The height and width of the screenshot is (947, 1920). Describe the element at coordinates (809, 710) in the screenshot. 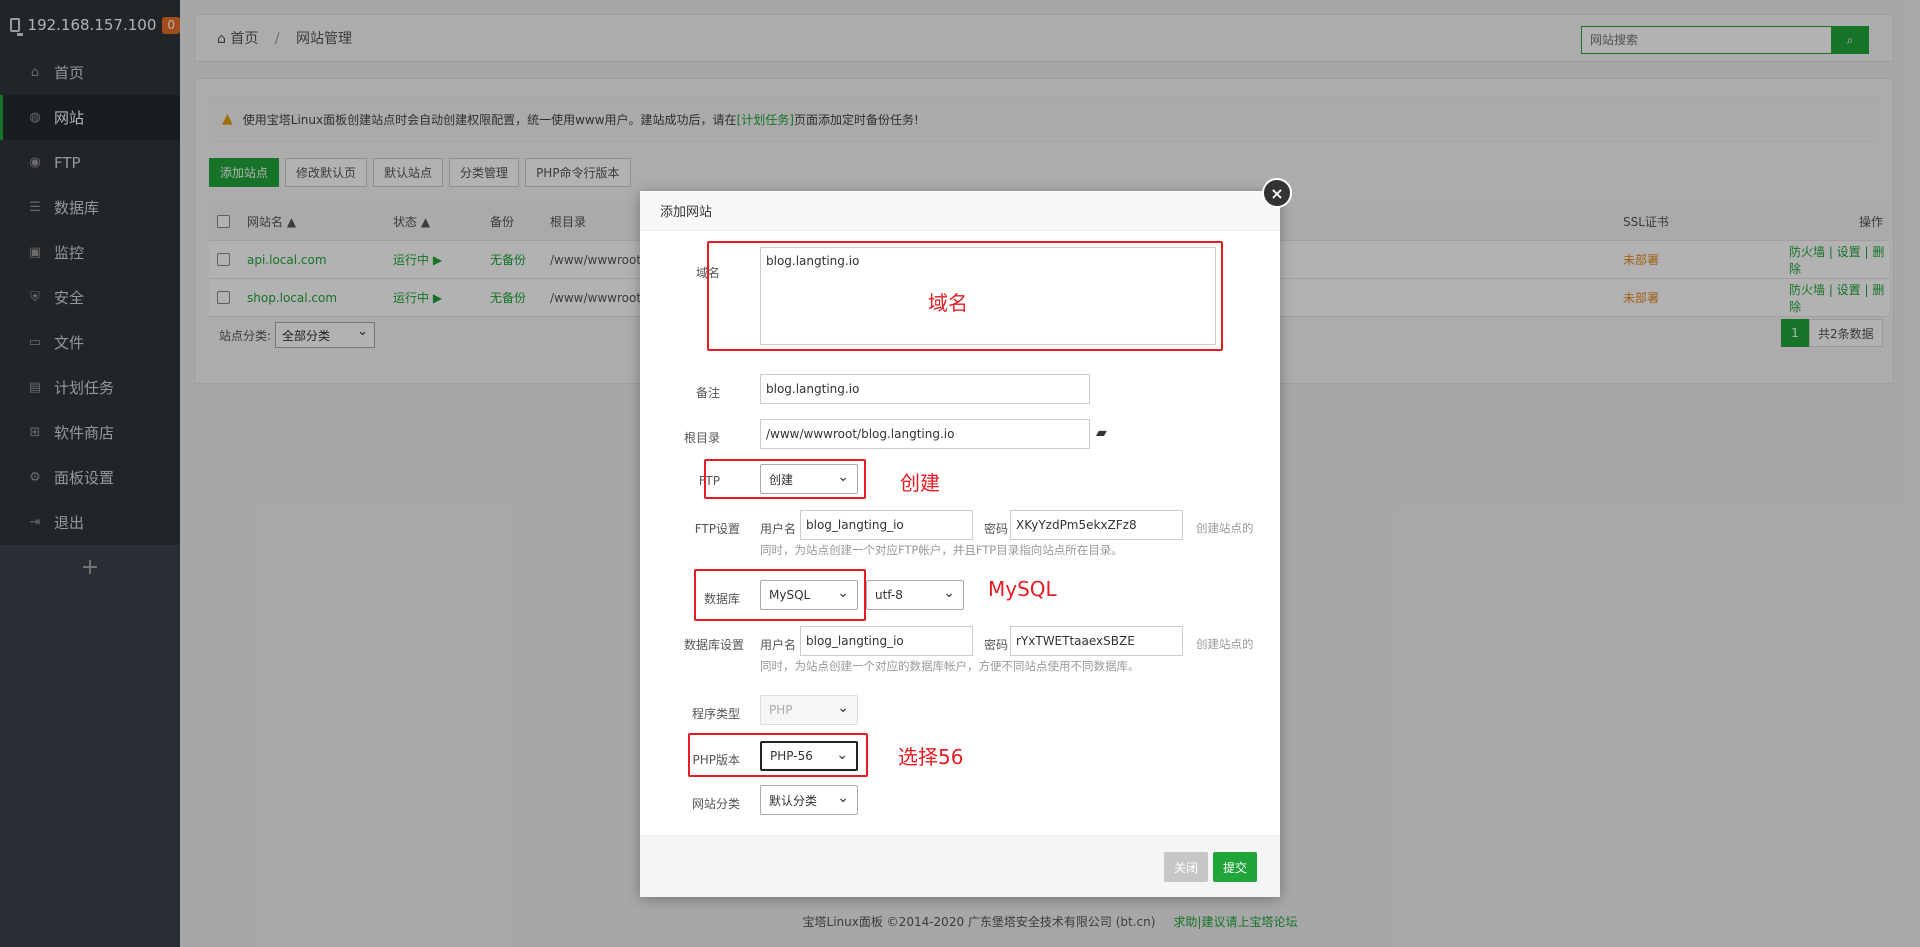

I see `program-type-select: PHP` at that location.